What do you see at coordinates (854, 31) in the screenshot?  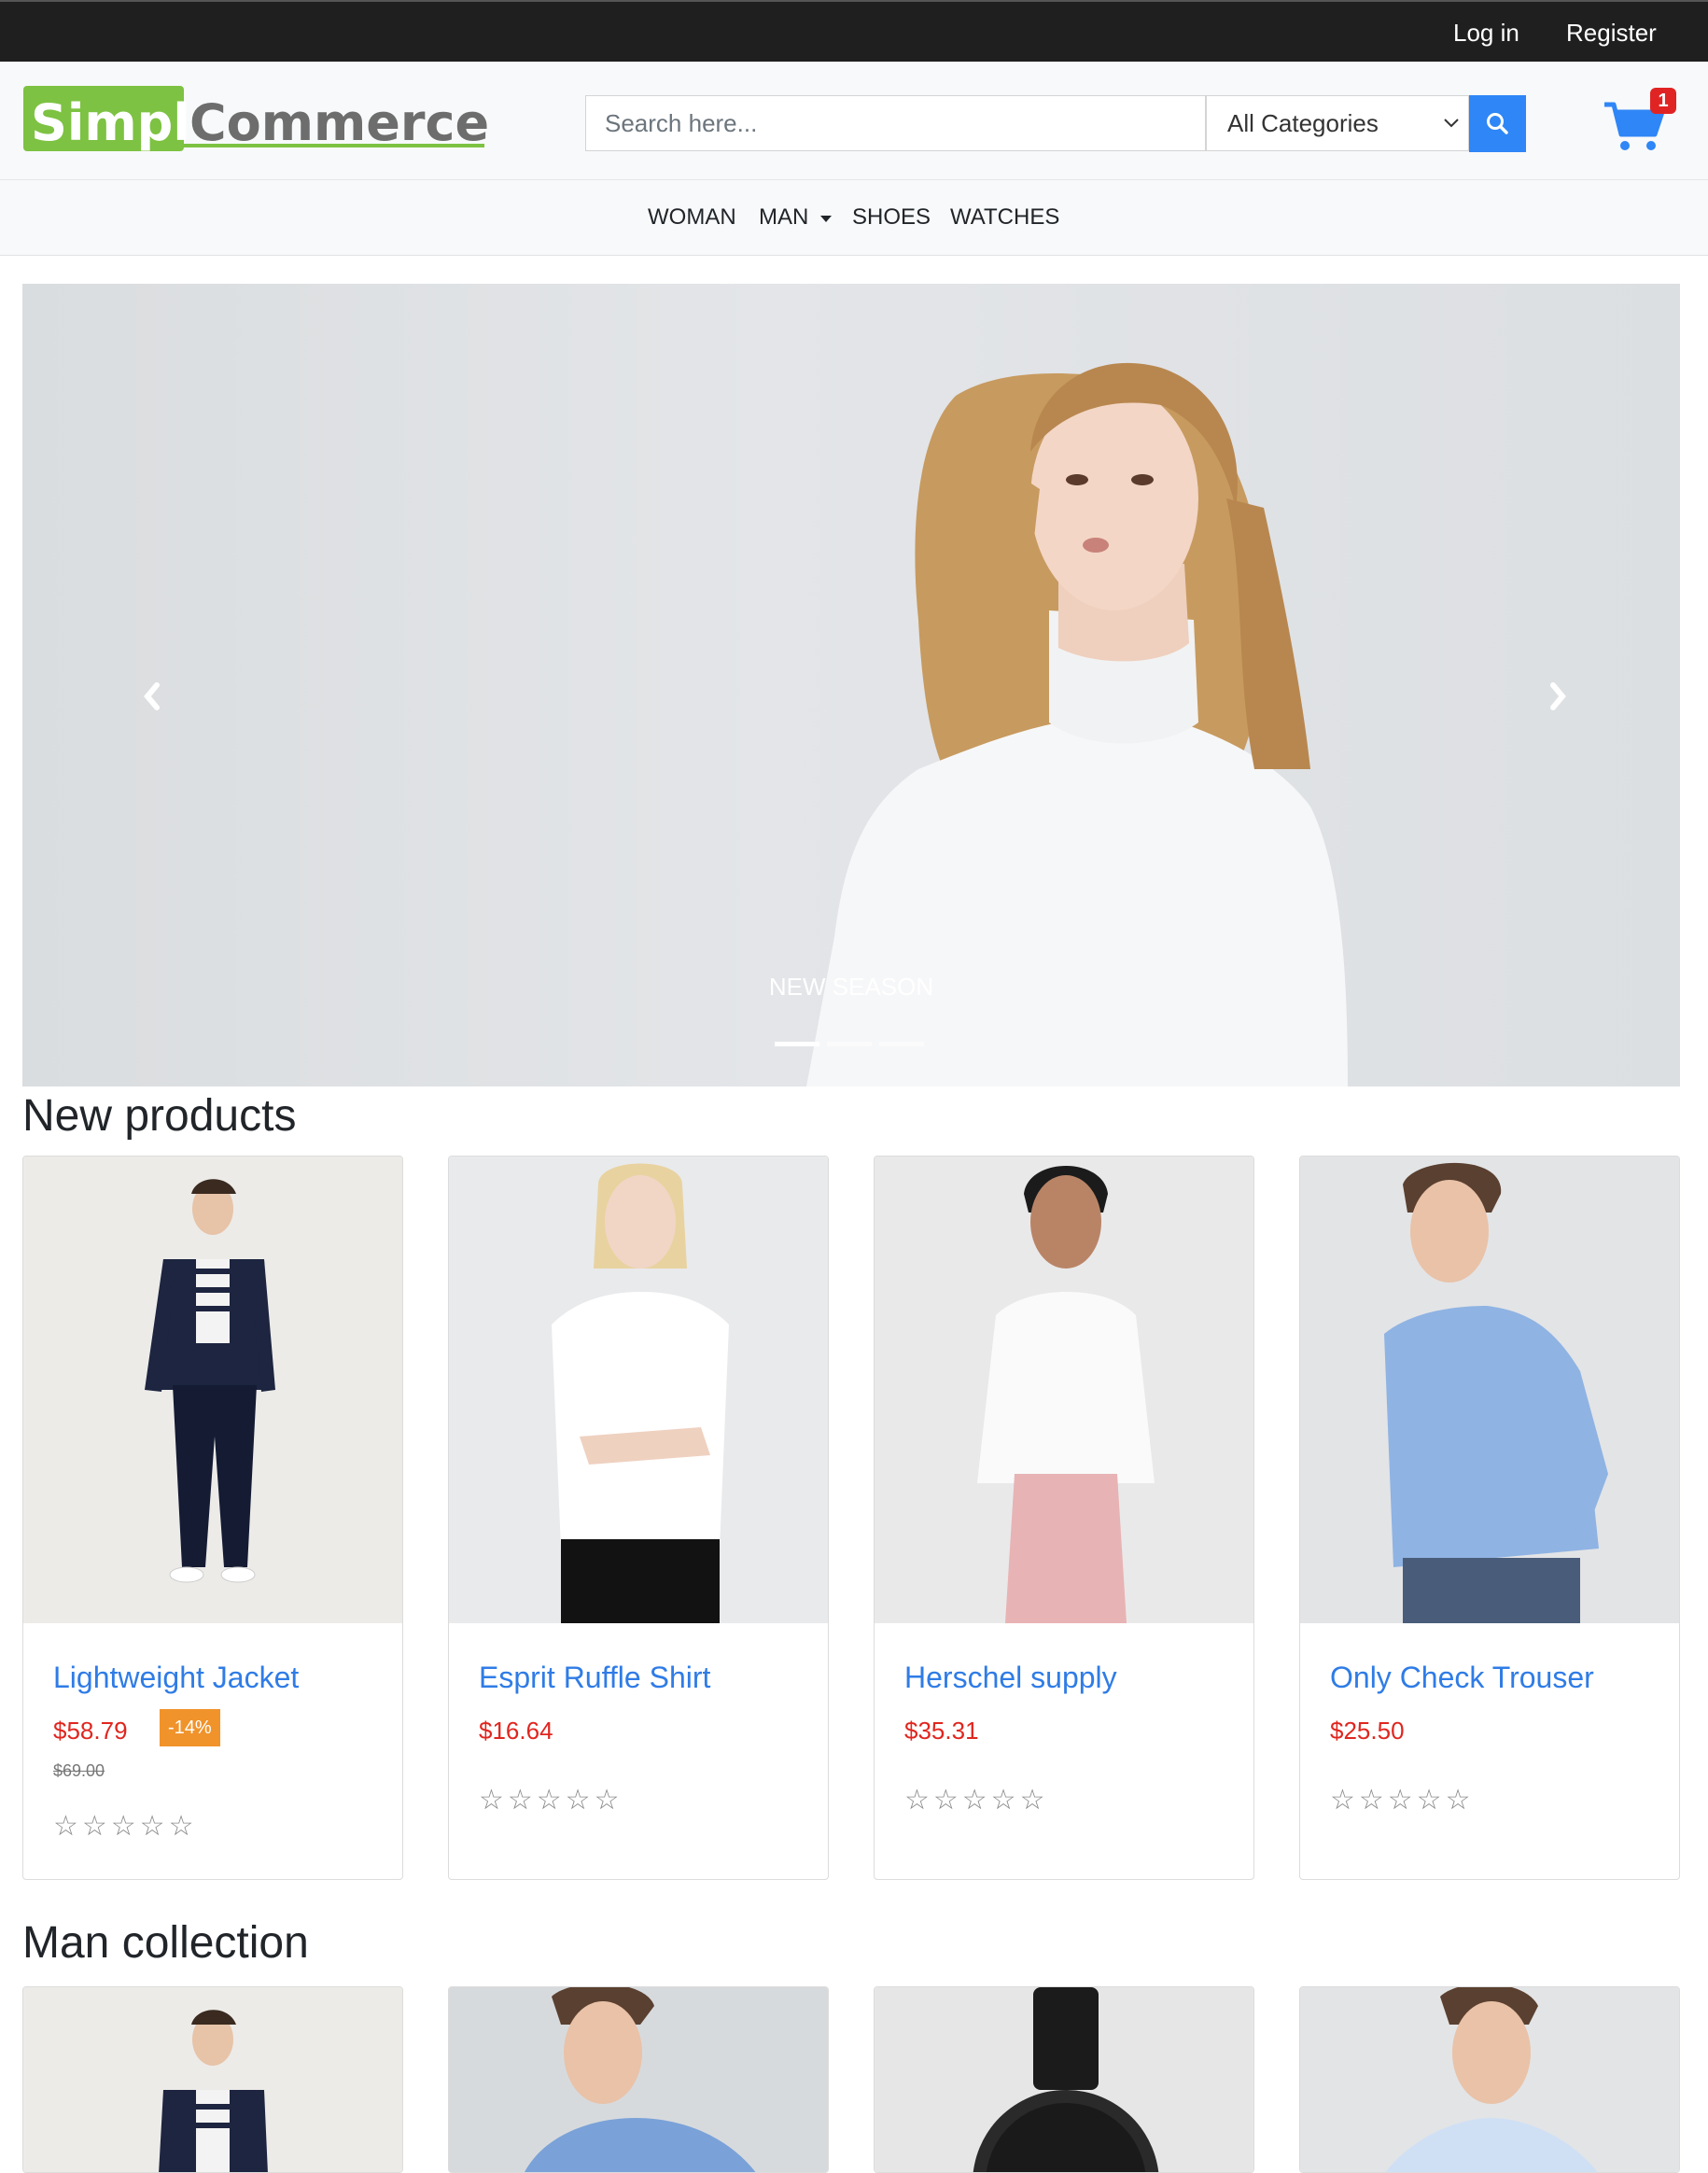 I see `top-bar: Log in Register` at bounding box center [854, 31].